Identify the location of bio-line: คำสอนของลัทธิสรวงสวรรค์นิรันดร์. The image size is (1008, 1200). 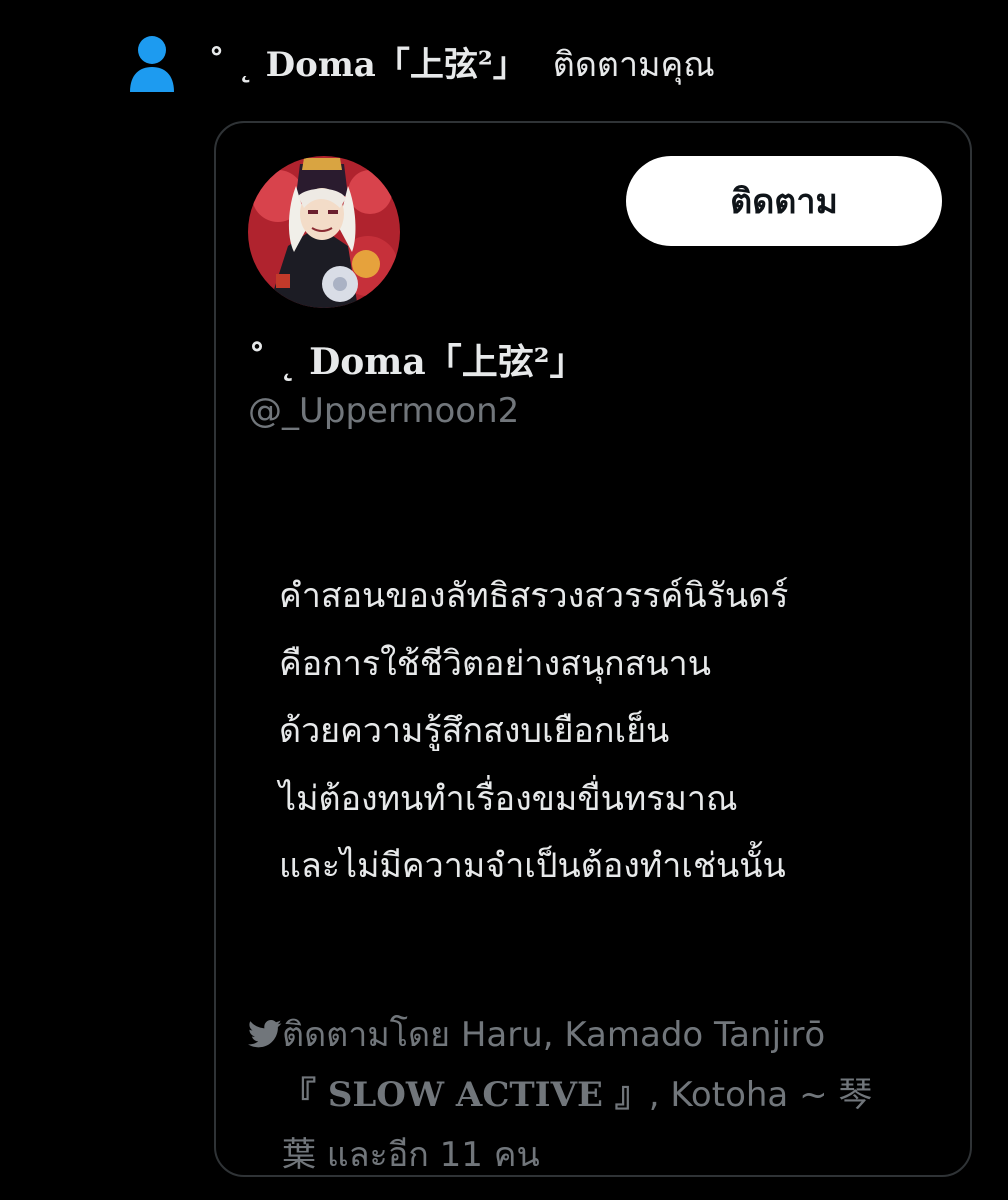
(534, 596).